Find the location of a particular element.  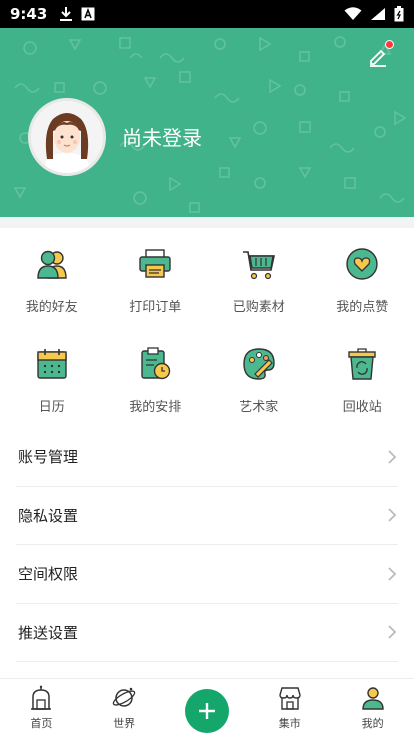

nav-label: 我的 is located at coordinates (372, 723).